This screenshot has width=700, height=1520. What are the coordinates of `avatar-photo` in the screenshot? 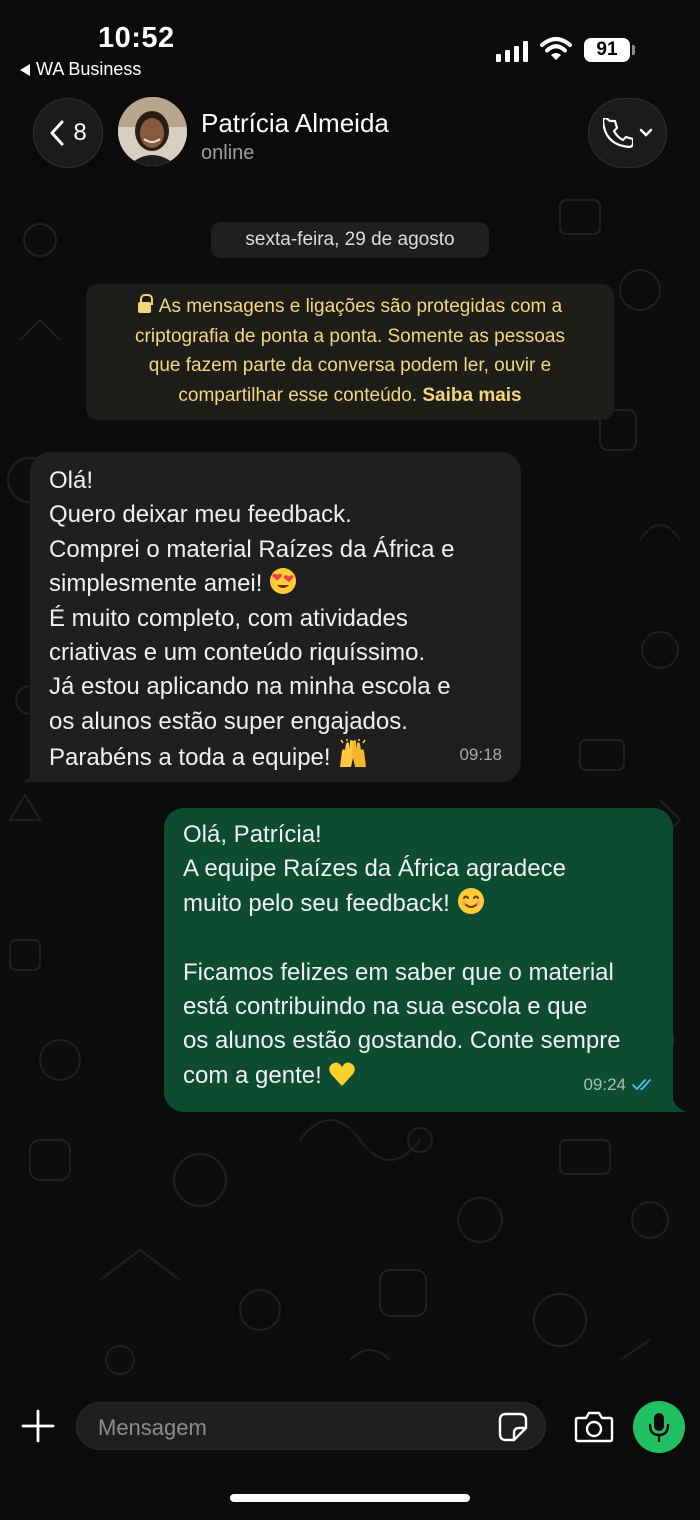 It's located at (152, 131).